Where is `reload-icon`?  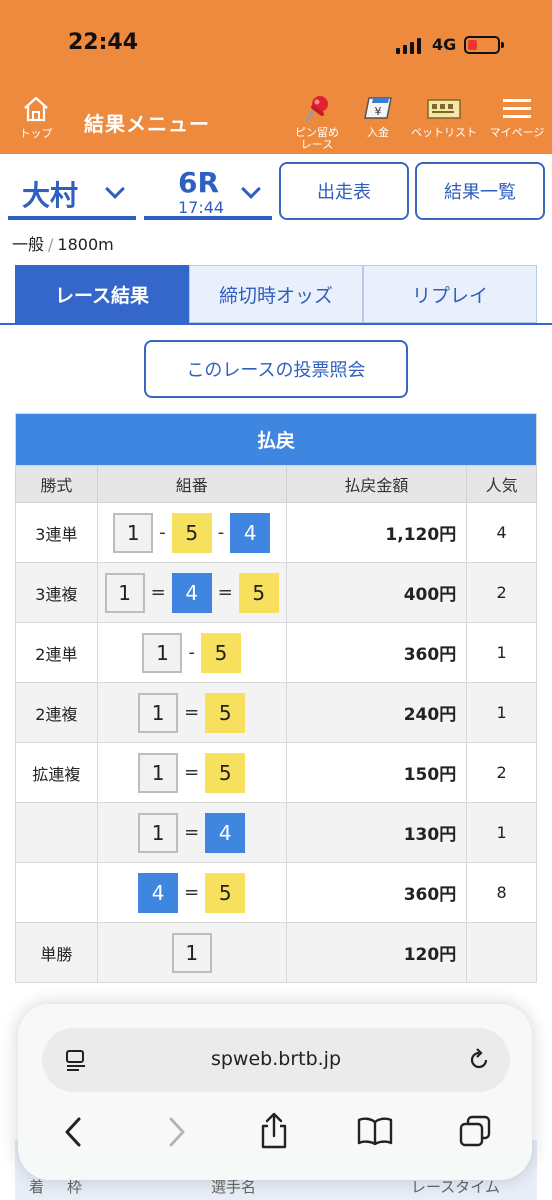
reload-icon is located at coordinates (479, 1060).